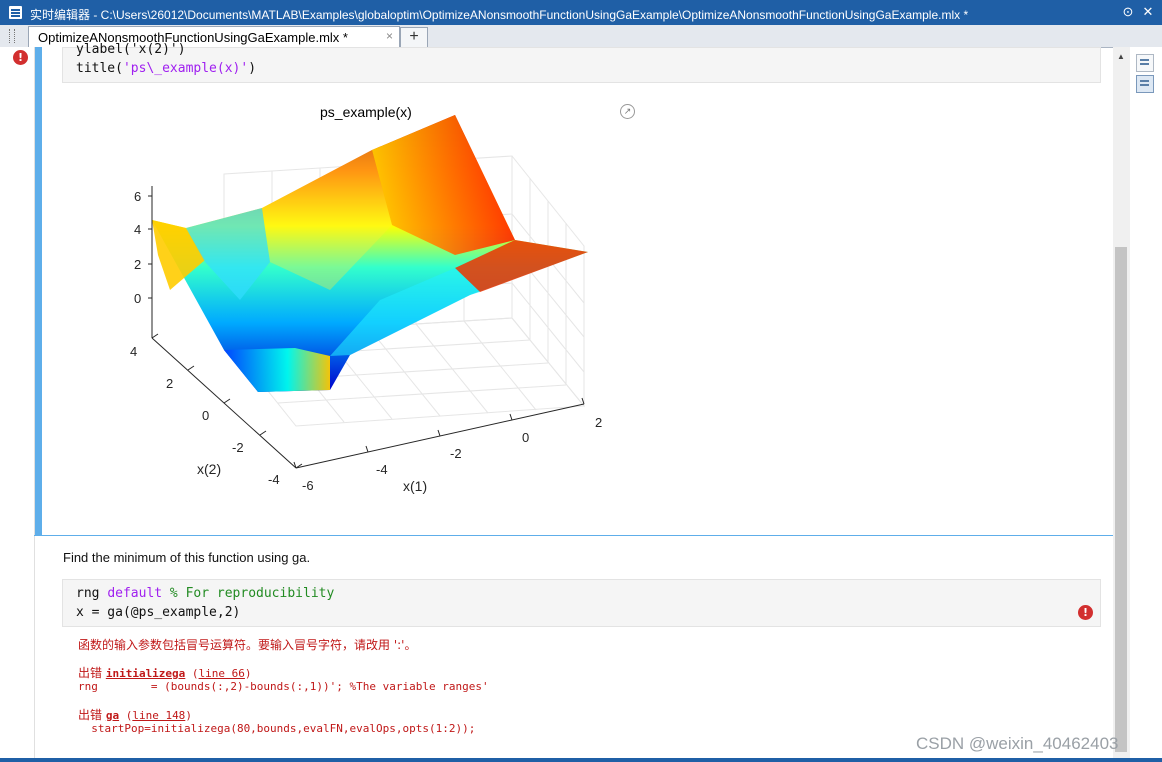 This screenshot has width=1162, height=762. Describe the element at coordinates (205, 593) in the screenshot. I see `code-line: rng default % For reproducibility` at that location.